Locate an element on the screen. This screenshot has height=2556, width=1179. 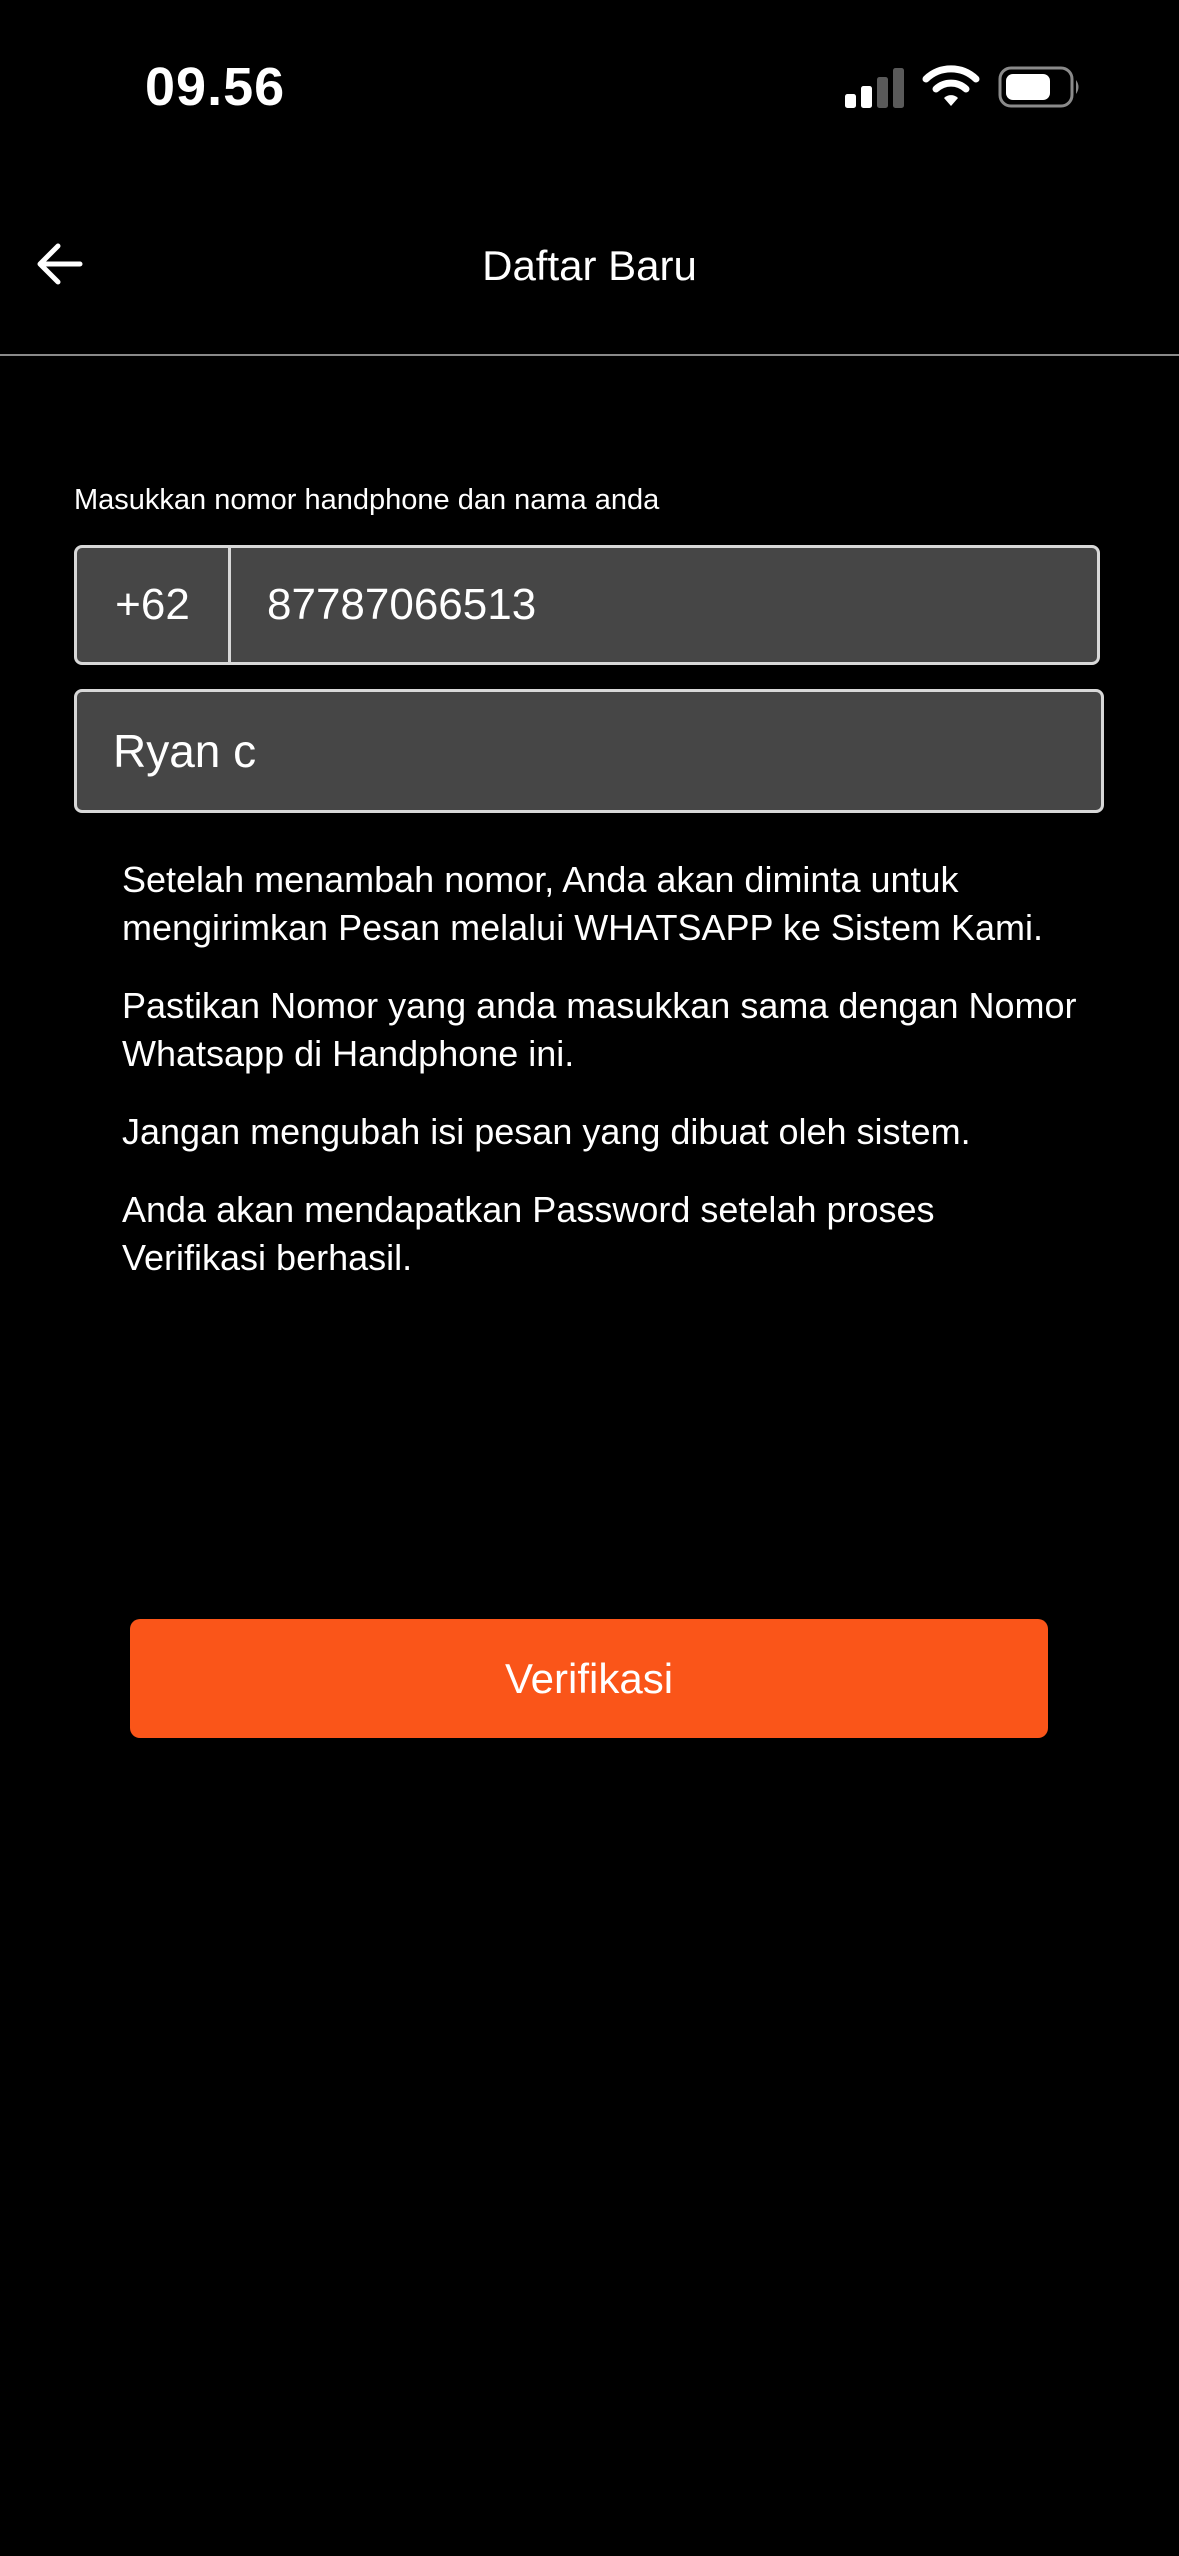
wifi-icon is located at coordinates (951, 85).